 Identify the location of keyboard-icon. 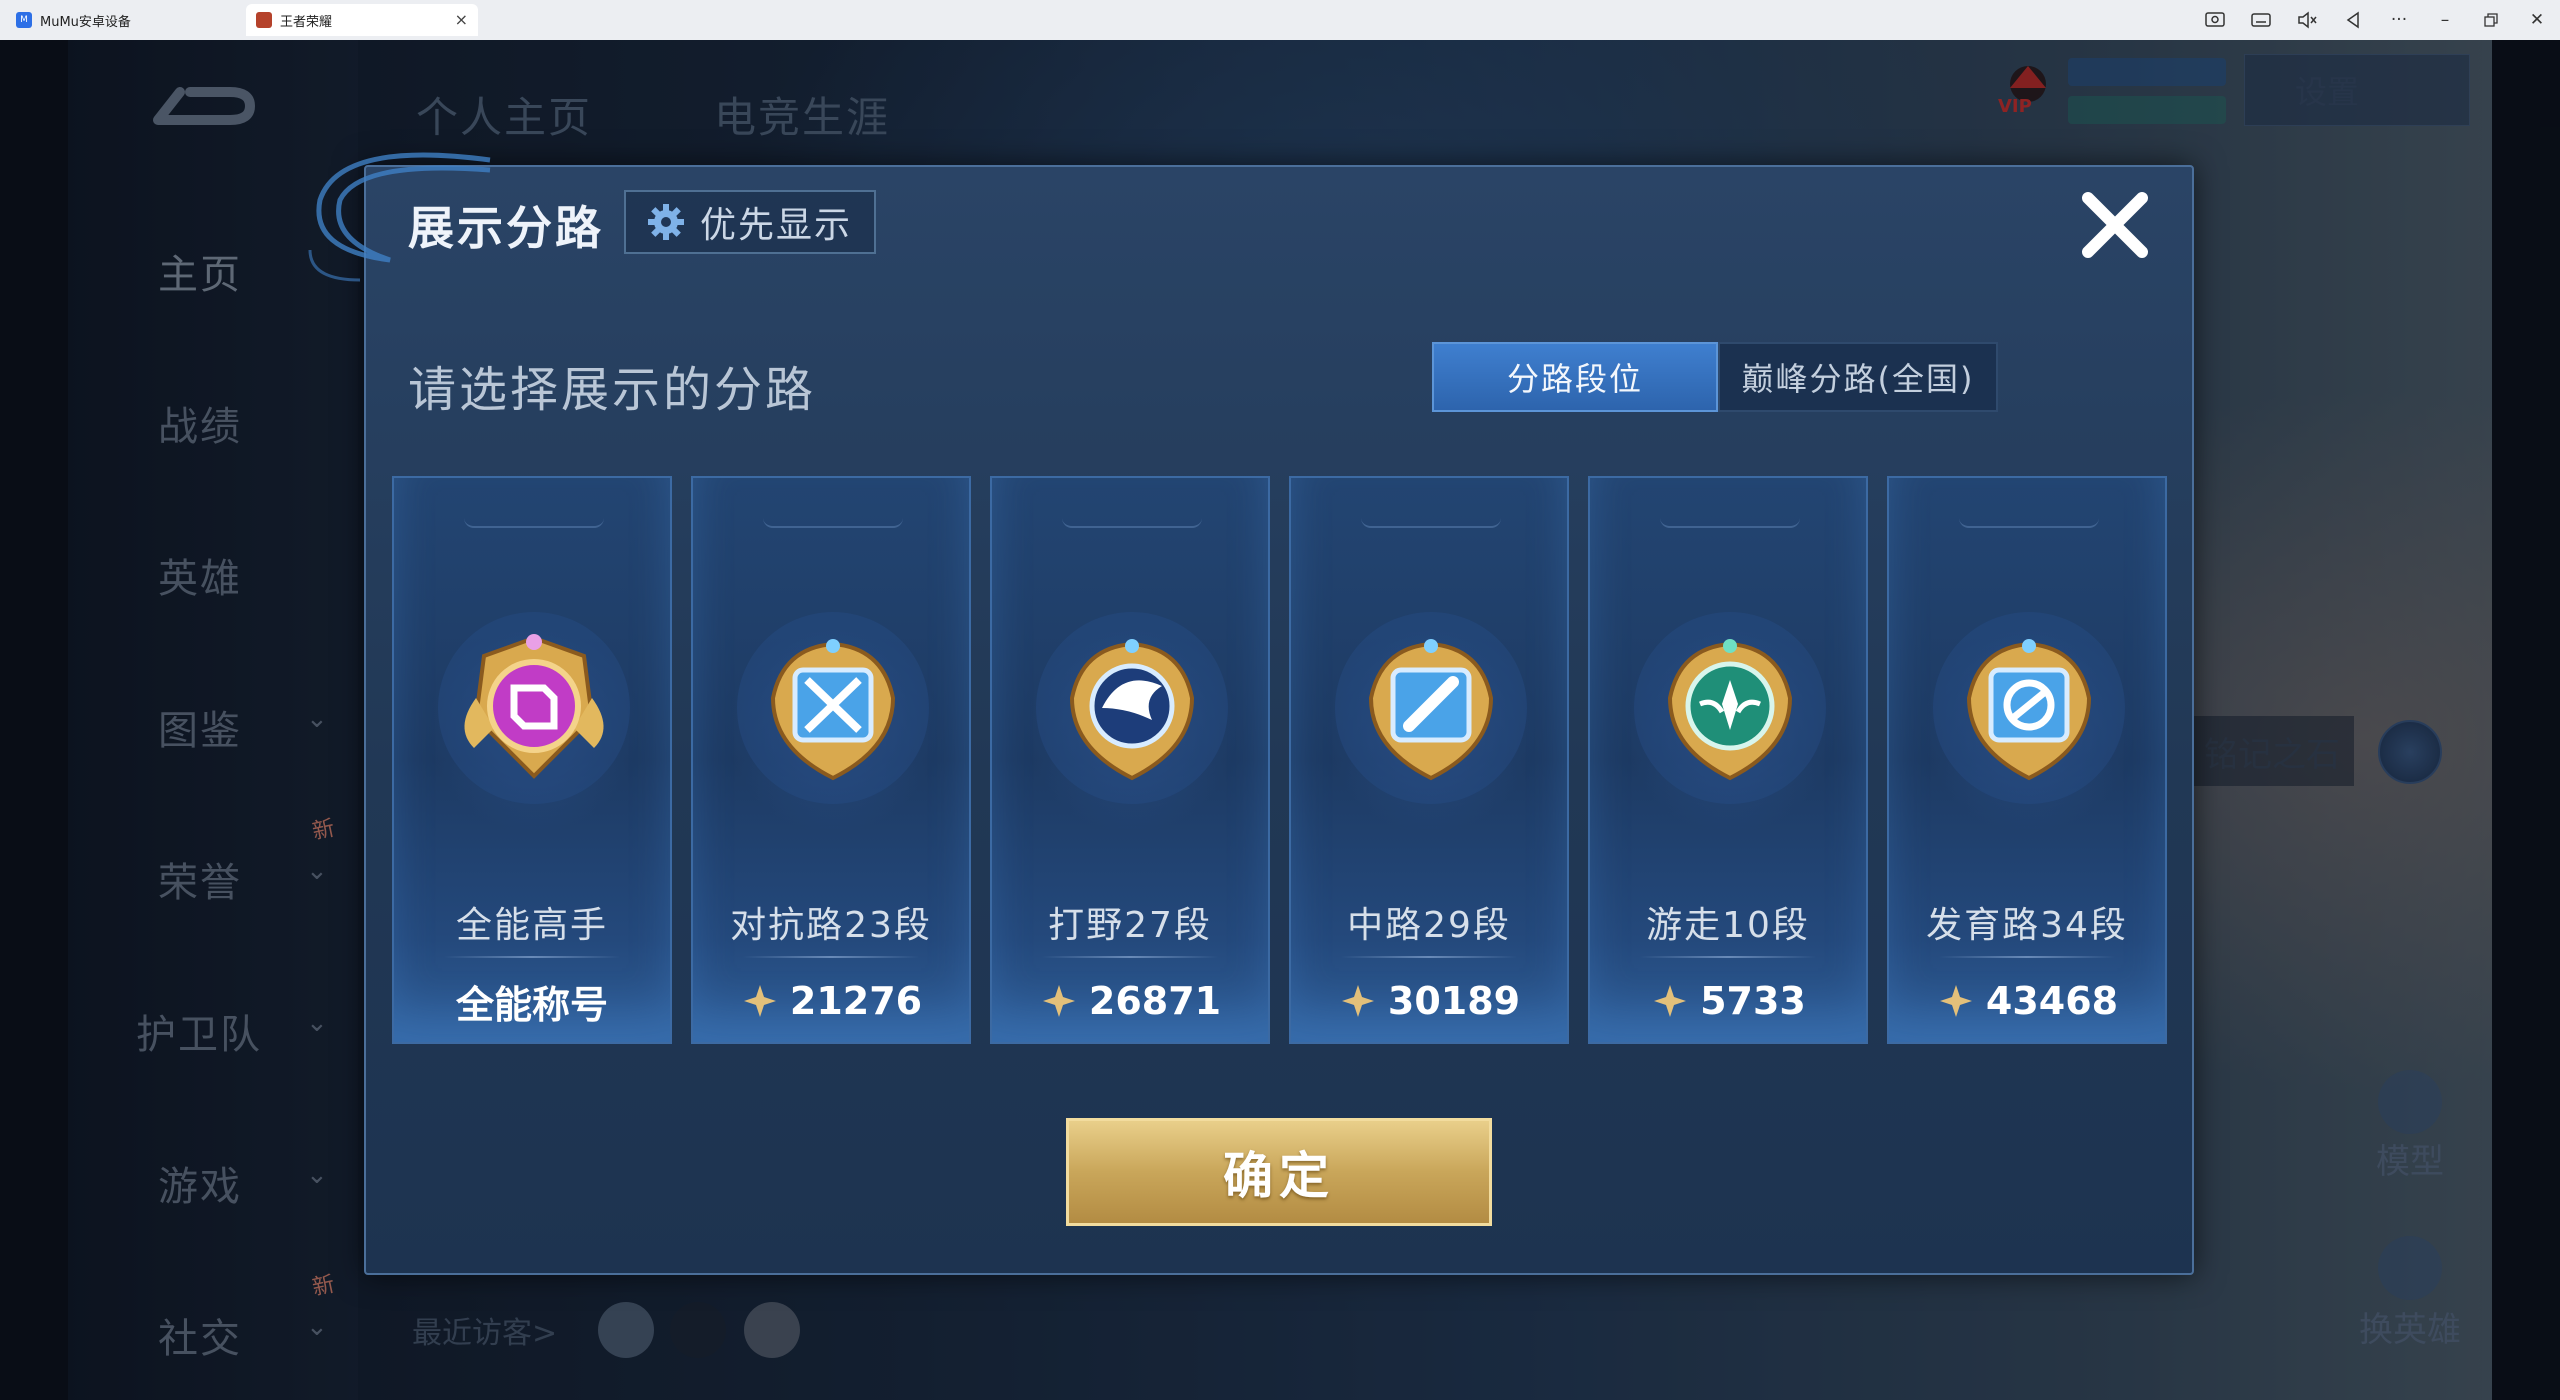
(2261, 20).